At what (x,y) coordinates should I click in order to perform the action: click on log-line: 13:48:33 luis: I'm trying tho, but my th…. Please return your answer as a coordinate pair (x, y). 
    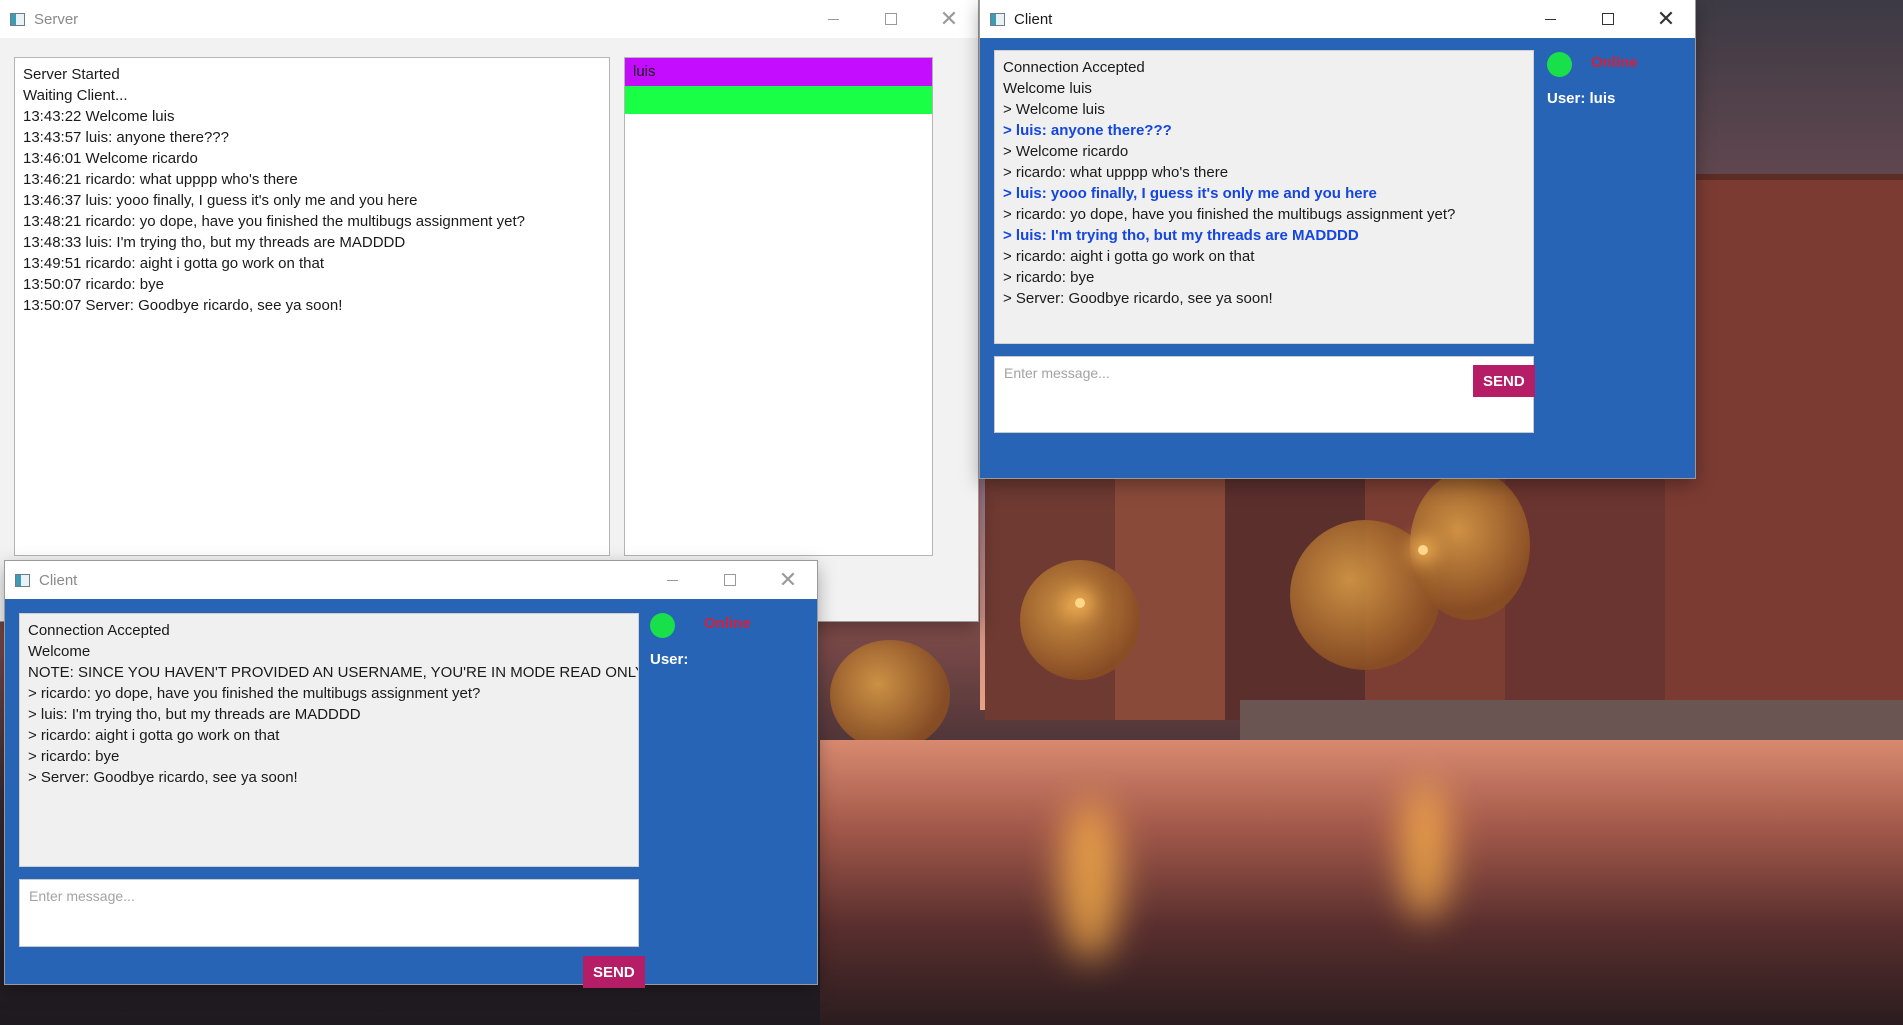
    Looking at the image, I should click on (214, 242).